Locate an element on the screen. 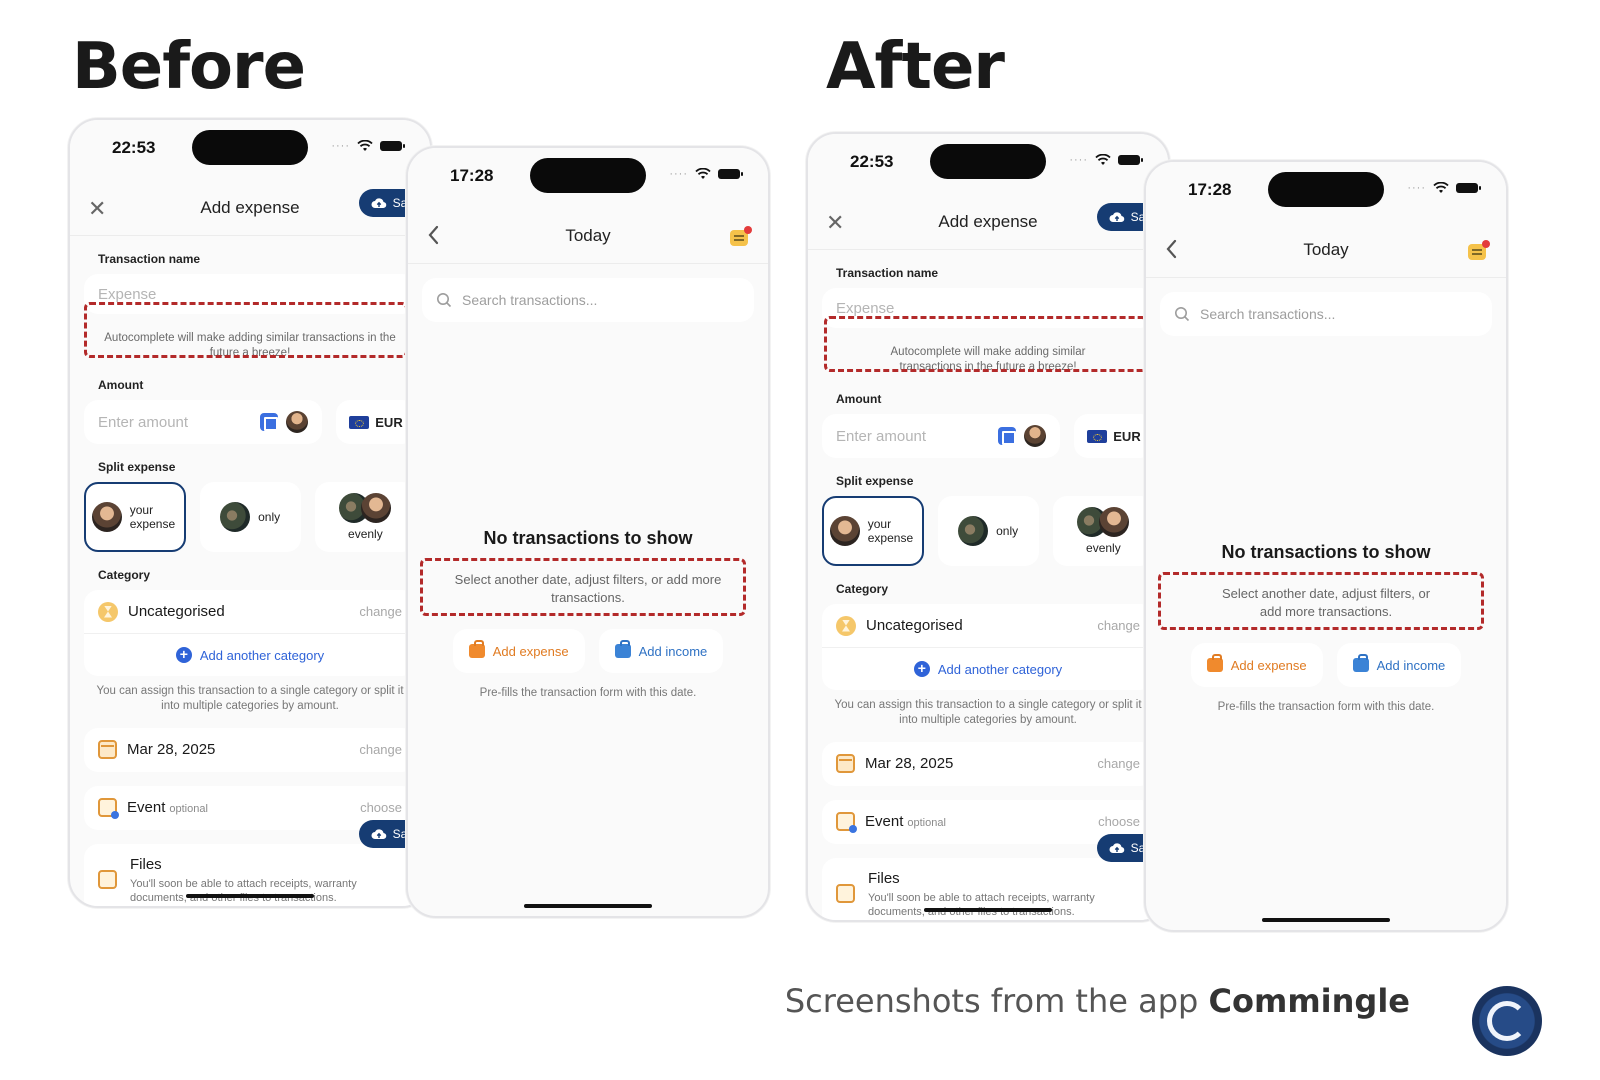 The image size is (1600, 1080). amount-row: Enter amount EUR is located at coordinates (250, 422).